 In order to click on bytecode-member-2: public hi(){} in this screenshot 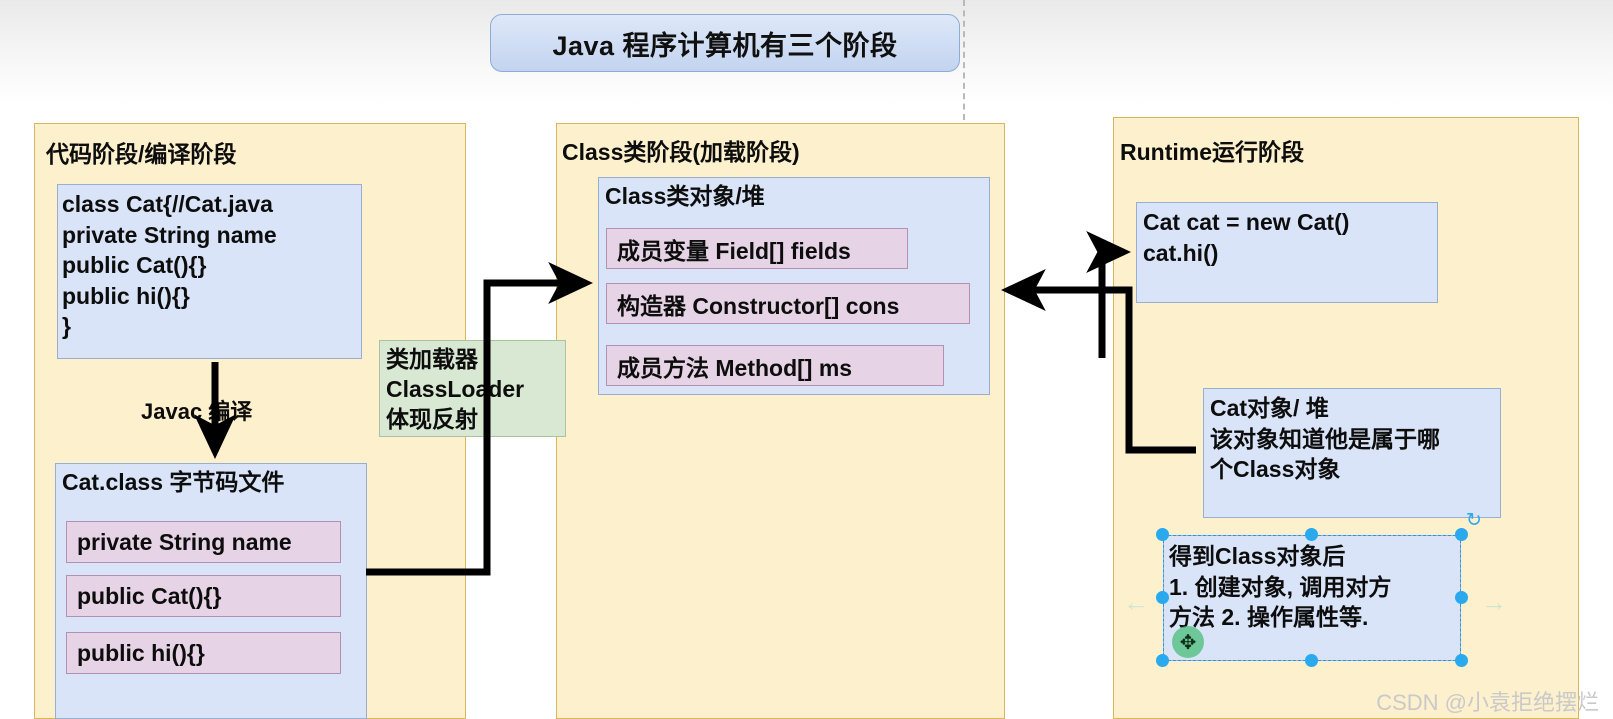, I will do `click(203, 653)`.